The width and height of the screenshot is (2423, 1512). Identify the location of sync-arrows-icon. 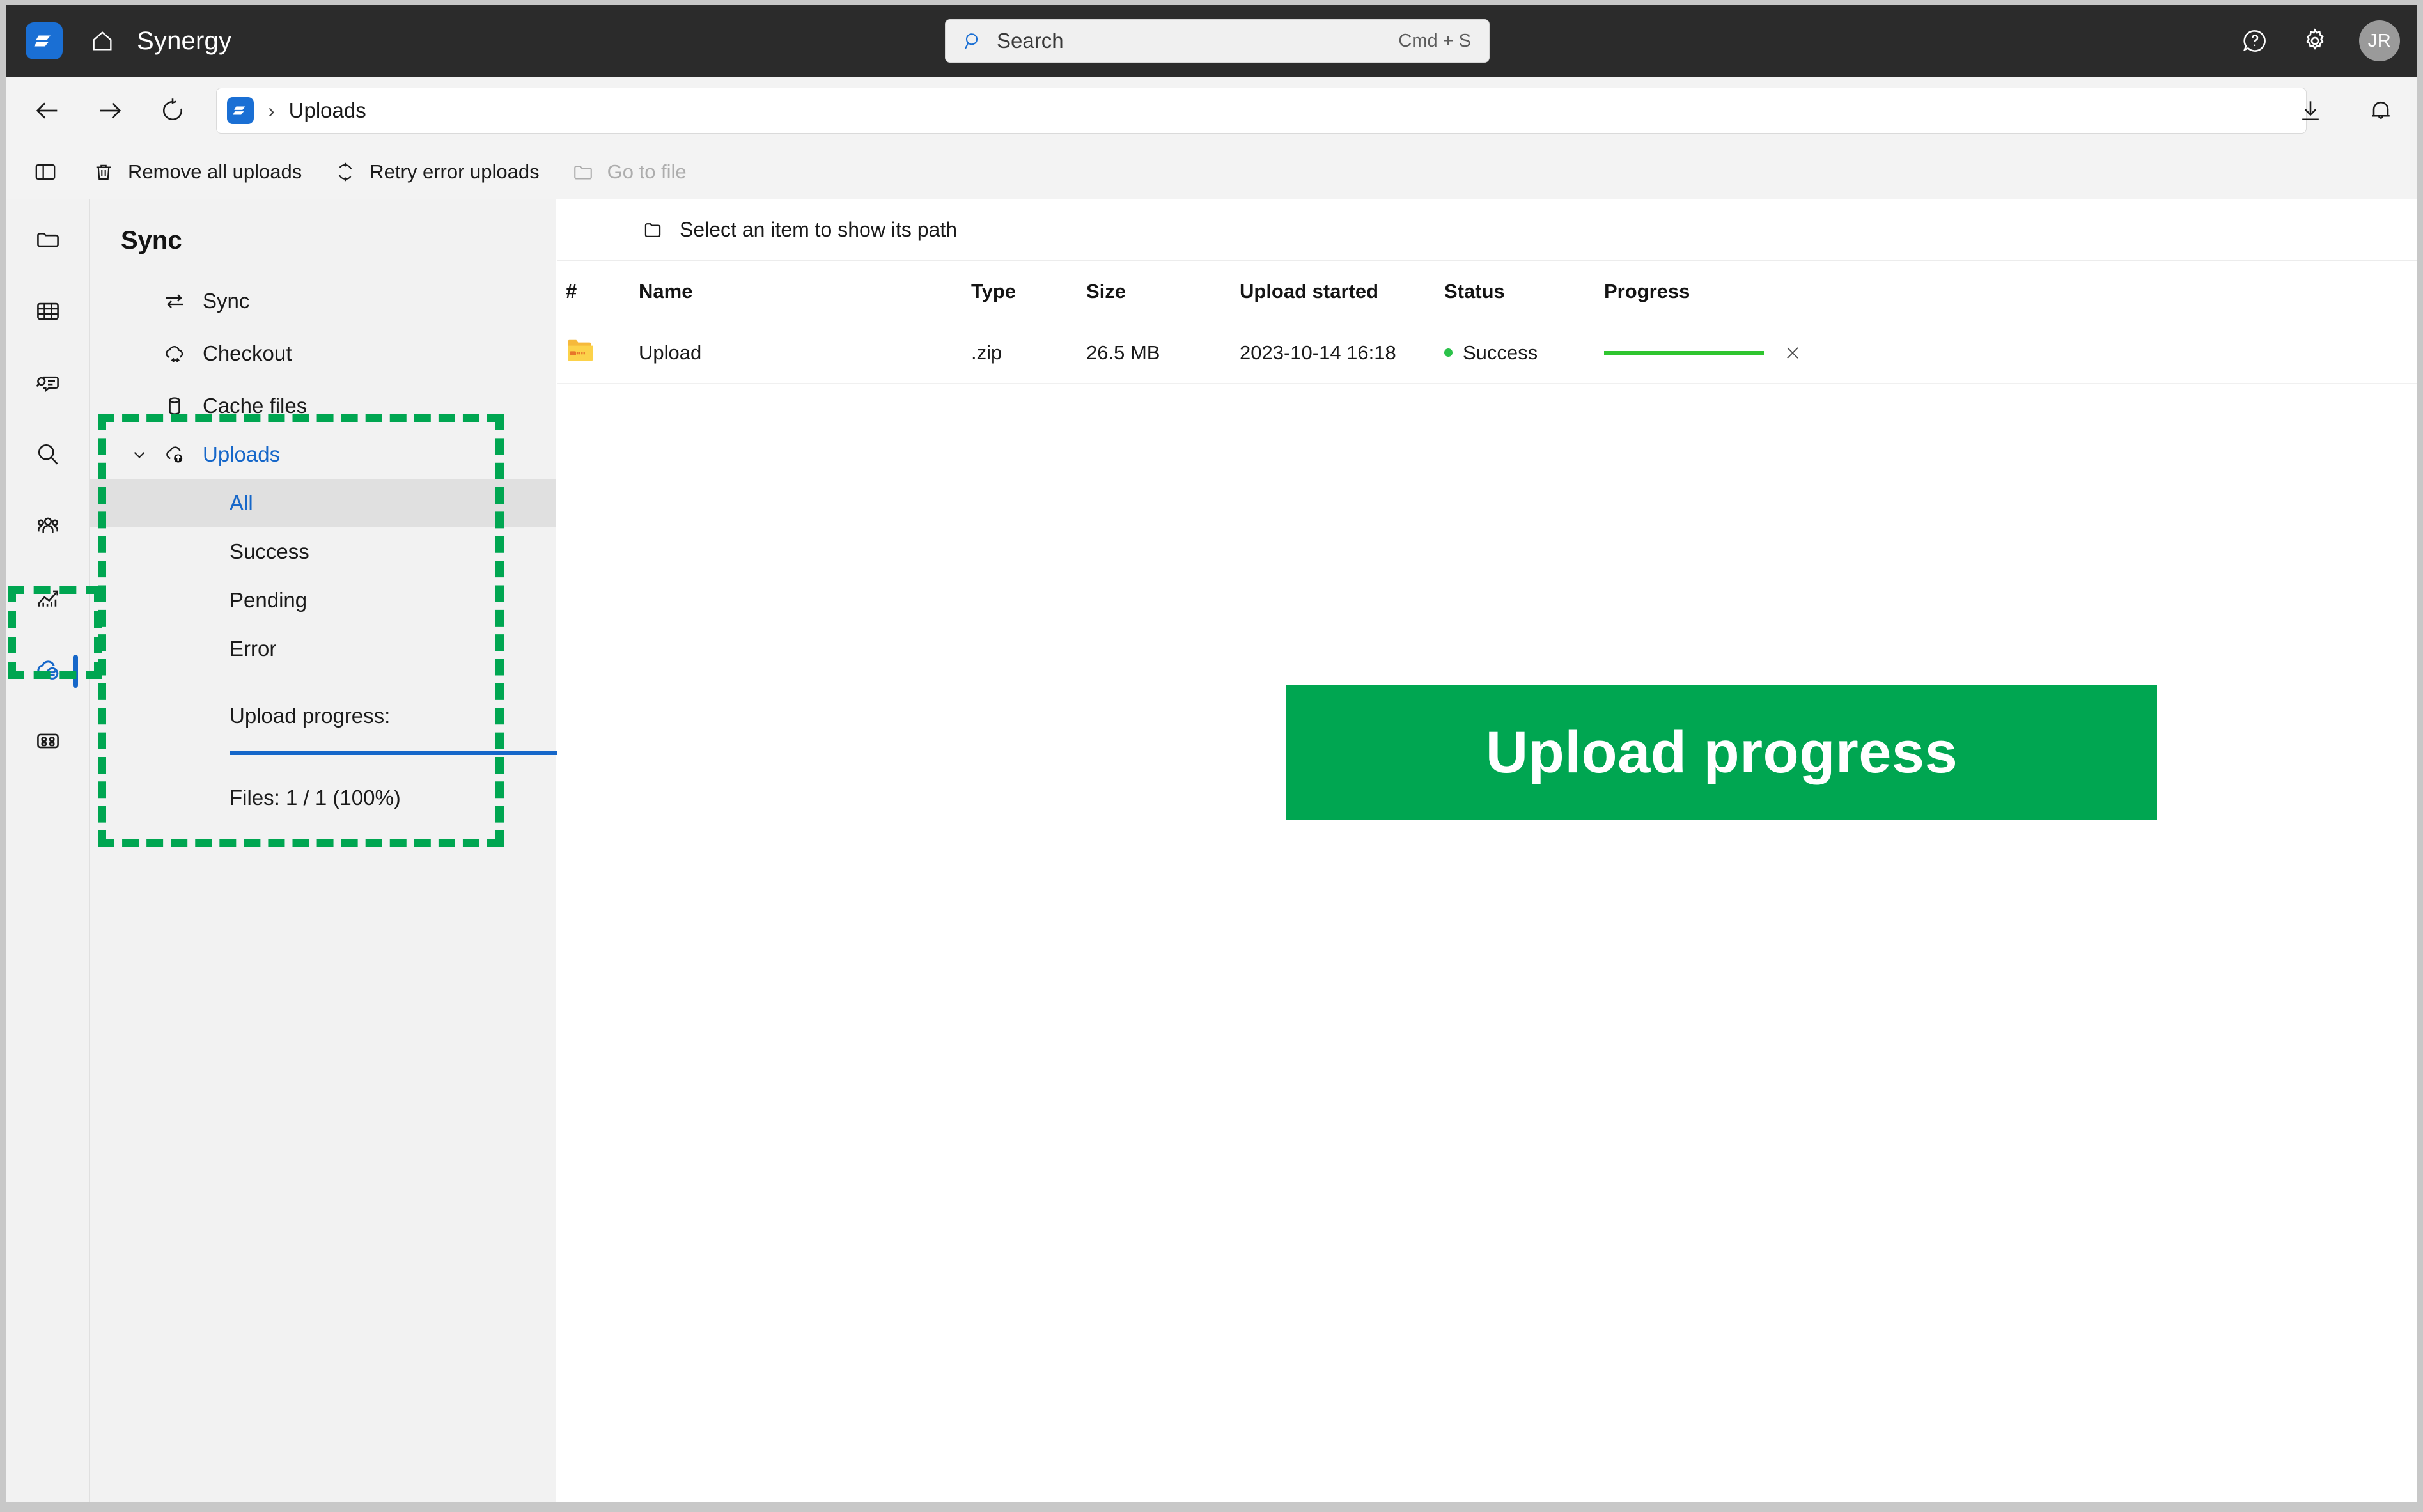
(174, 301).